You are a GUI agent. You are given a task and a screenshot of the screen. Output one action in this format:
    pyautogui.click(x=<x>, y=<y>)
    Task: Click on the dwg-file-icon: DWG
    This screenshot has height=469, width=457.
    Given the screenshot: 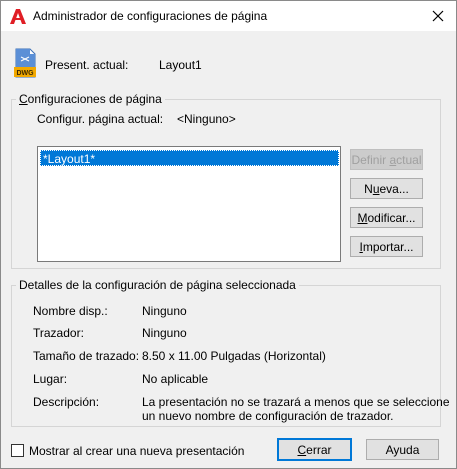 What is the action you would take?
    pyautogui.click(x=25, y=63)
    